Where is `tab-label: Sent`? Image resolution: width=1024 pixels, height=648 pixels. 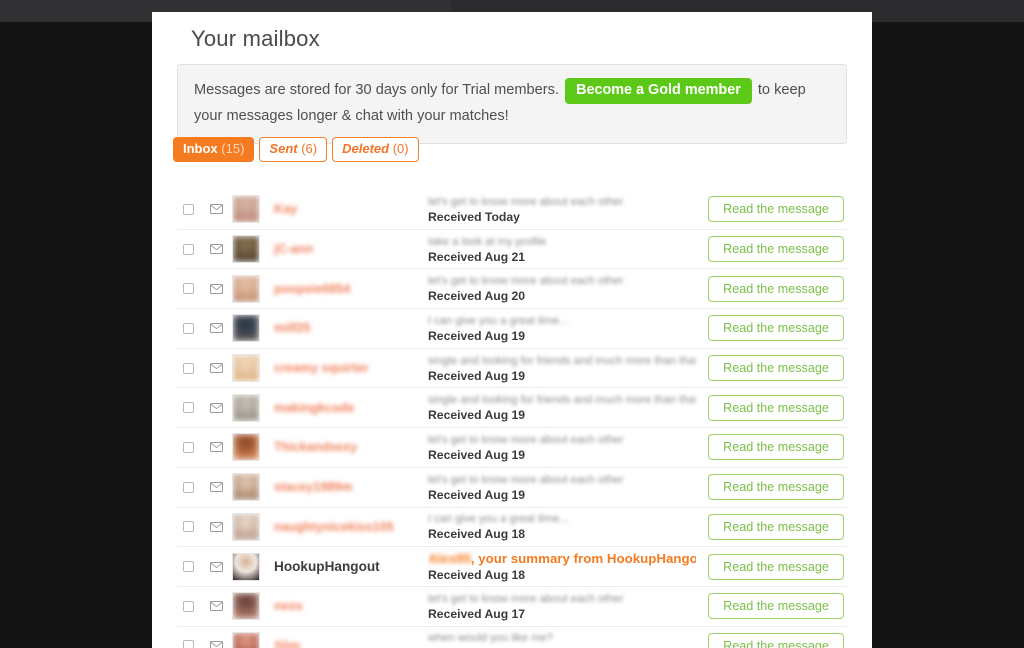
tab-label: Sent is located at coordinates (283, 148).